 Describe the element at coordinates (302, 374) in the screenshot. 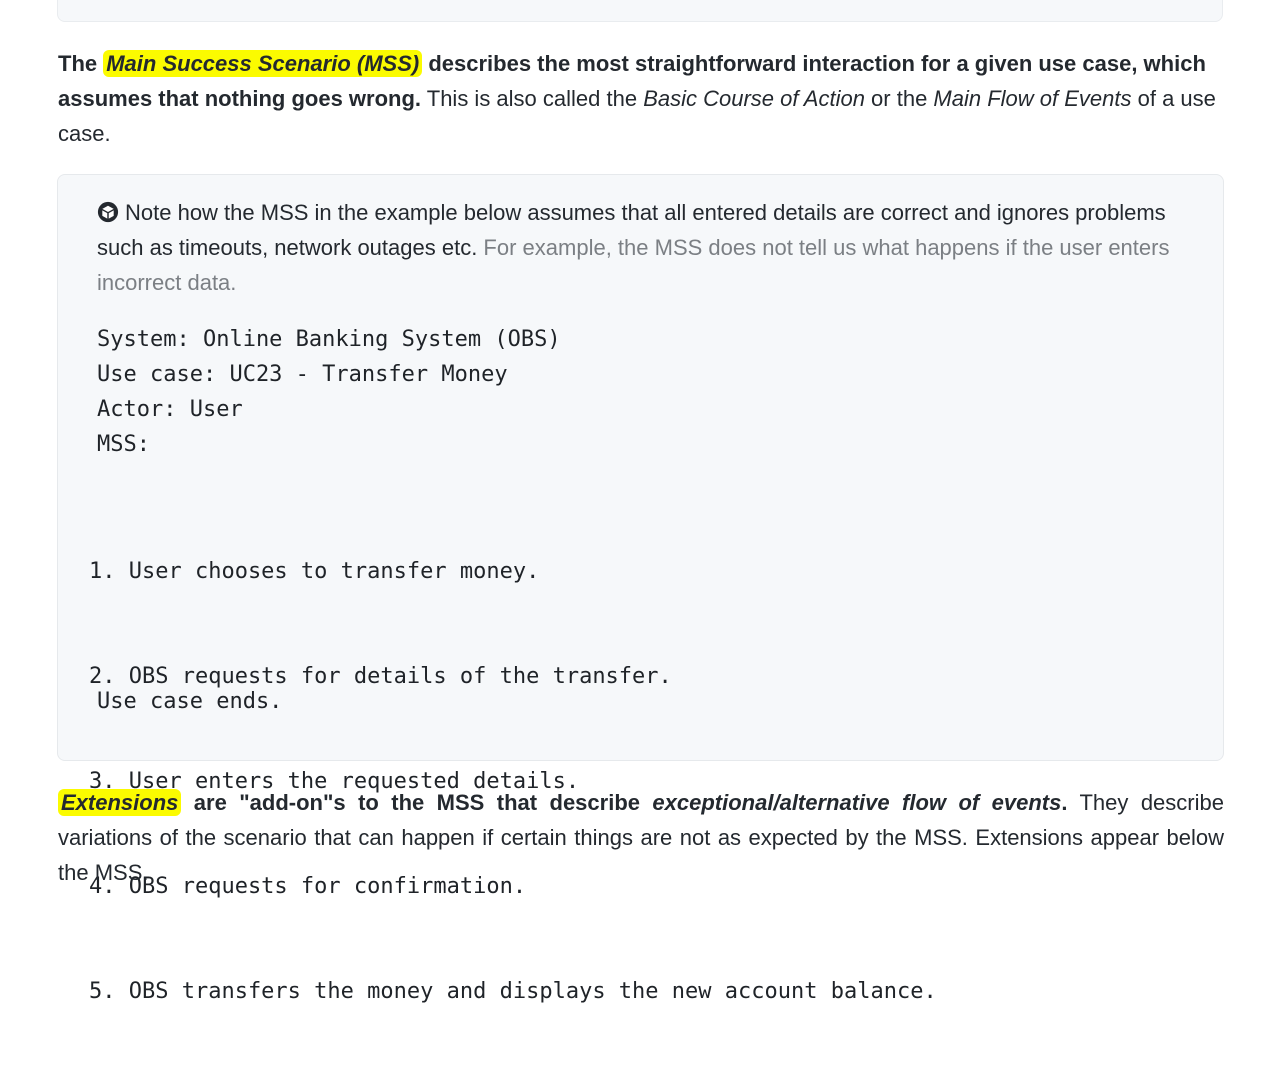

I see `use-case-line: Use case: UC23 - Transfer Money` at that location.